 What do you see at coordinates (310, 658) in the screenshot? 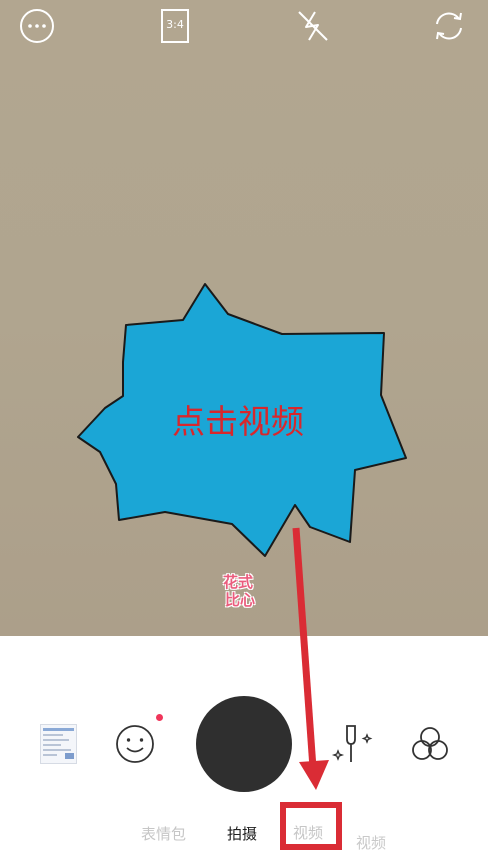
I see `pointer-arrow` at bounding box center [310, 658].